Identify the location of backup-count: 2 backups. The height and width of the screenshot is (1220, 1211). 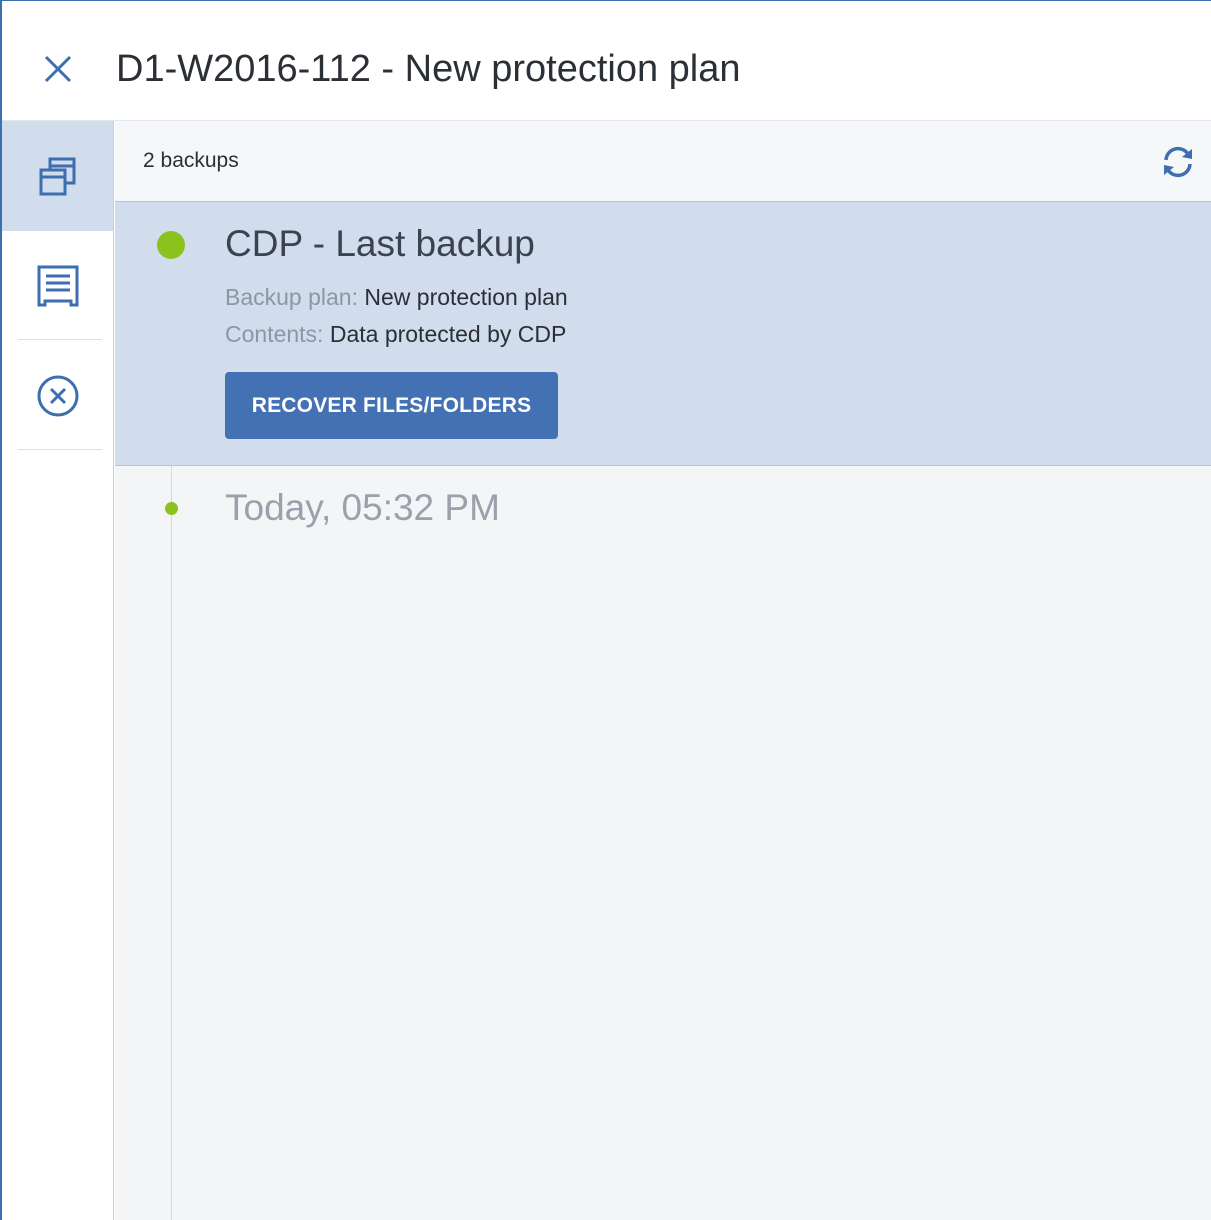
(191, 160).